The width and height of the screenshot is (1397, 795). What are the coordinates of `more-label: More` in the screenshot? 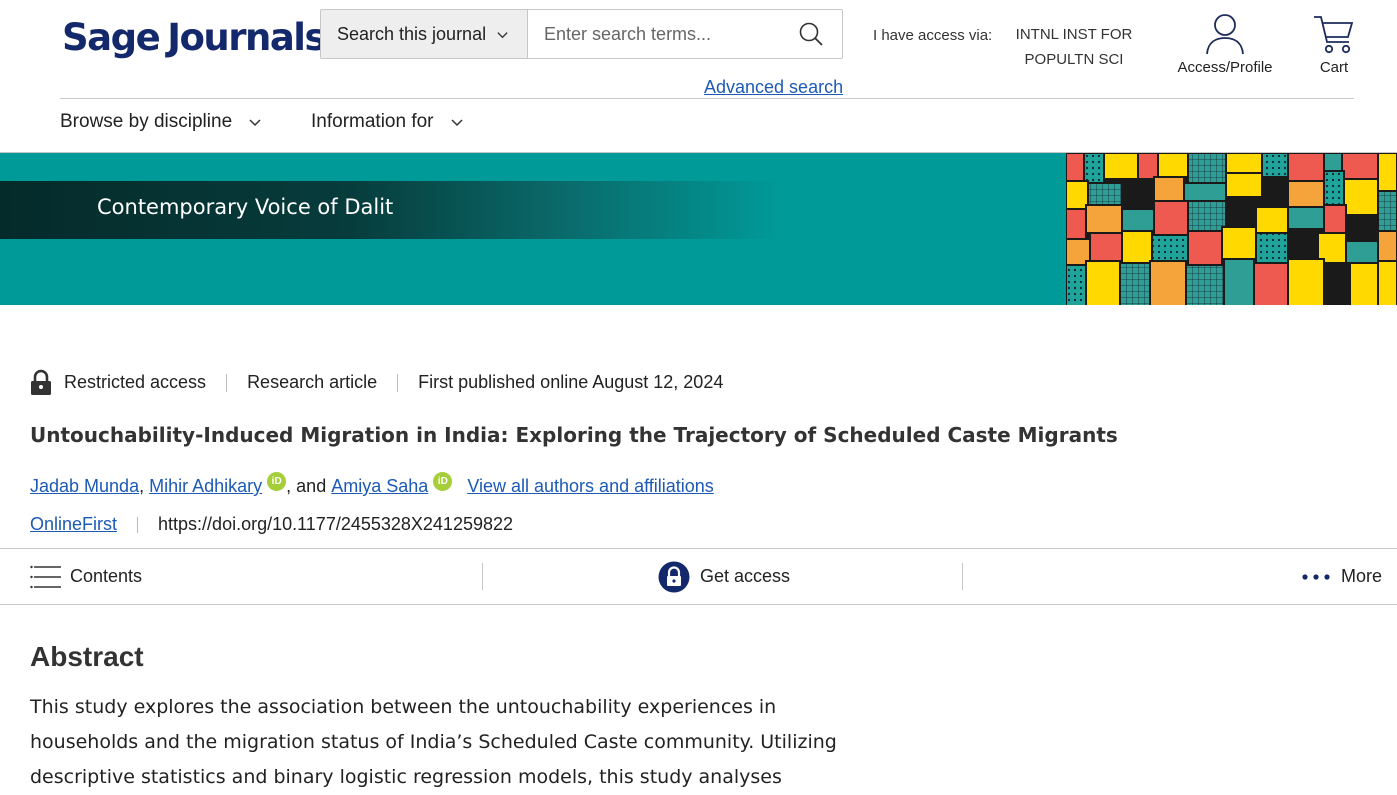 It's located at (1362, 576).